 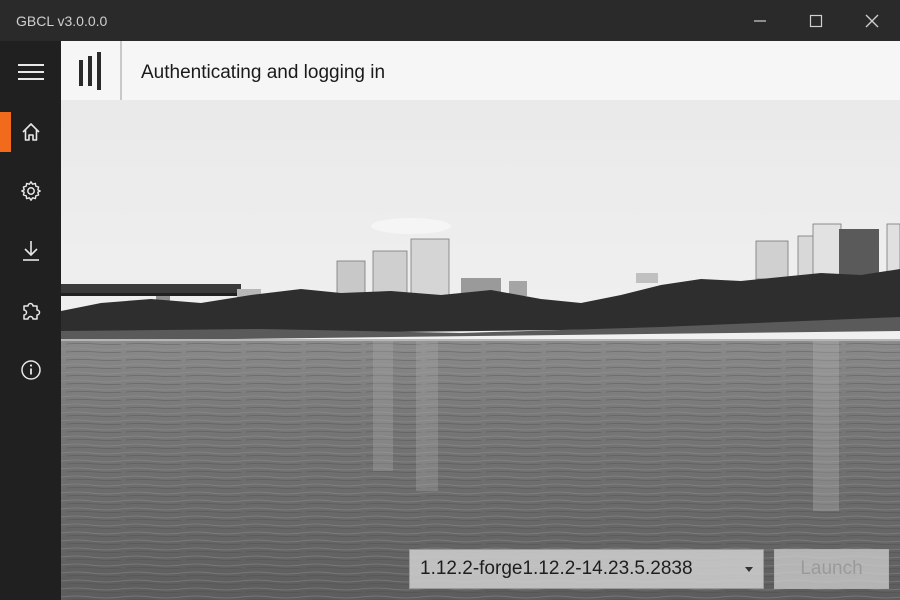 I want to click on status-text: Authenticating and logging in, so click(x=263, y=72).